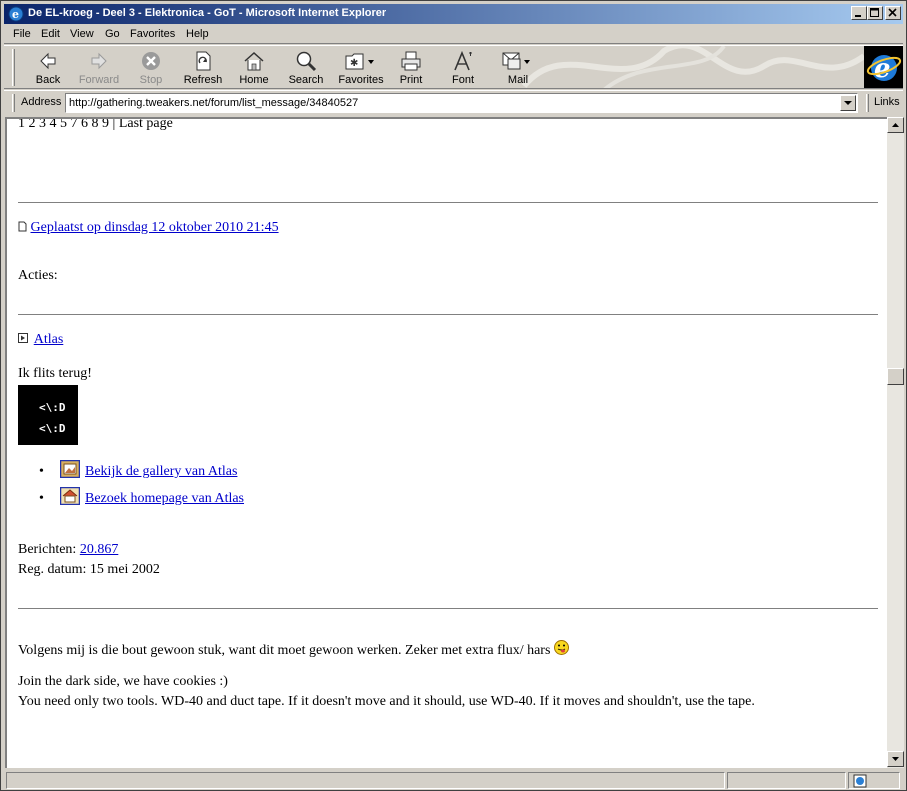  Describe the element at coordinates (860, 781) in the screenshot. I see `internet-zone-icon` at that location.